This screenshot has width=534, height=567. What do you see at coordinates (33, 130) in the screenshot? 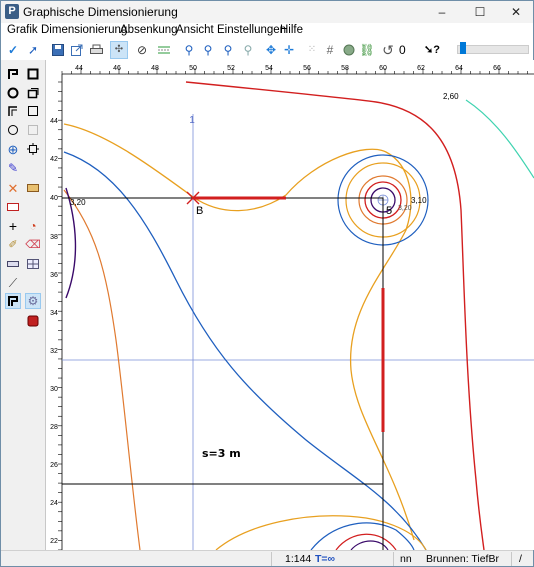
I see `square-light-icon` at bounding box center [33, 130].